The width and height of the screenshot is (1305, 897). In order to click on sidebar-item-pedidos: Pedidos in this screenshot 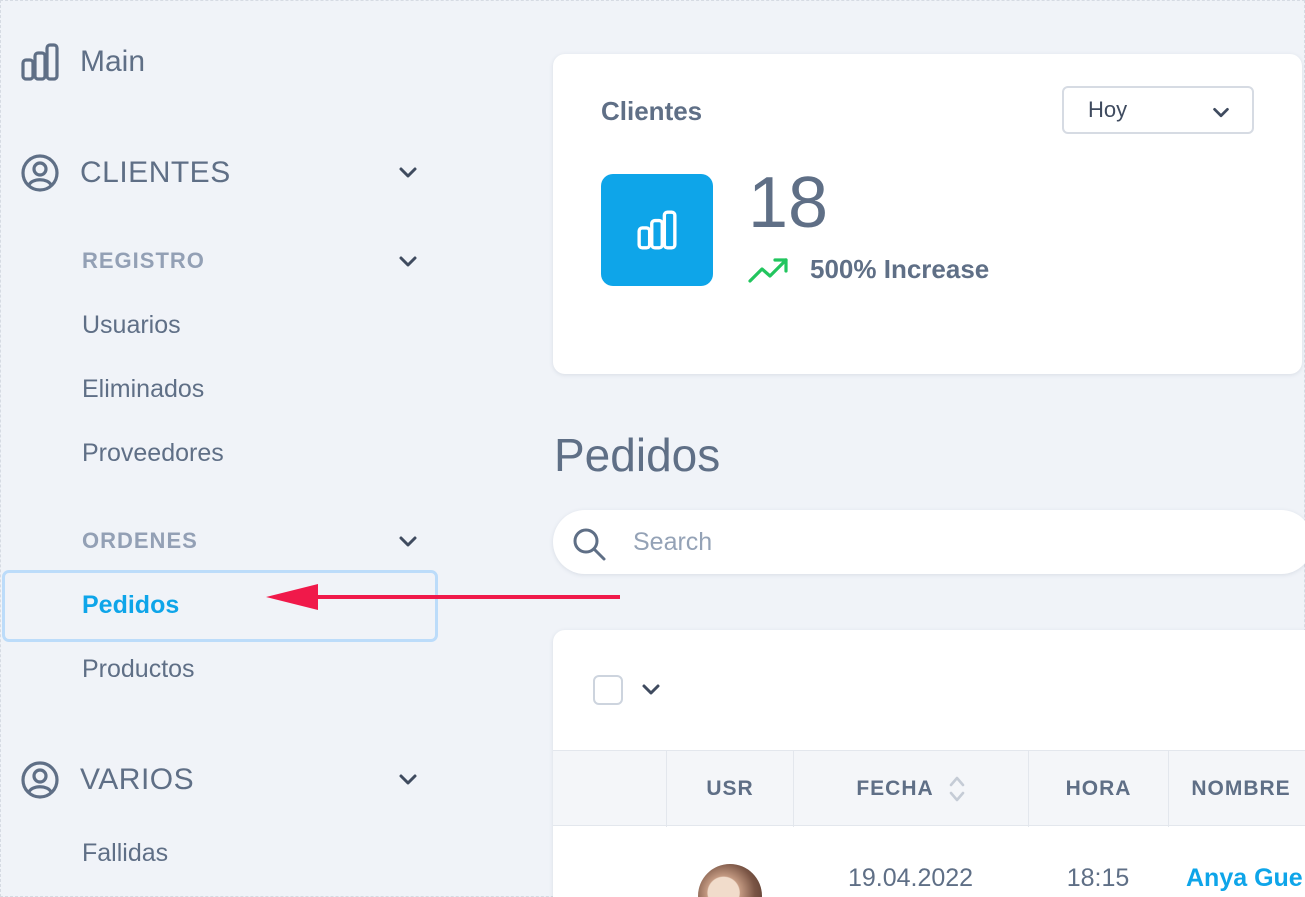, I will do `click(130, 605)`.